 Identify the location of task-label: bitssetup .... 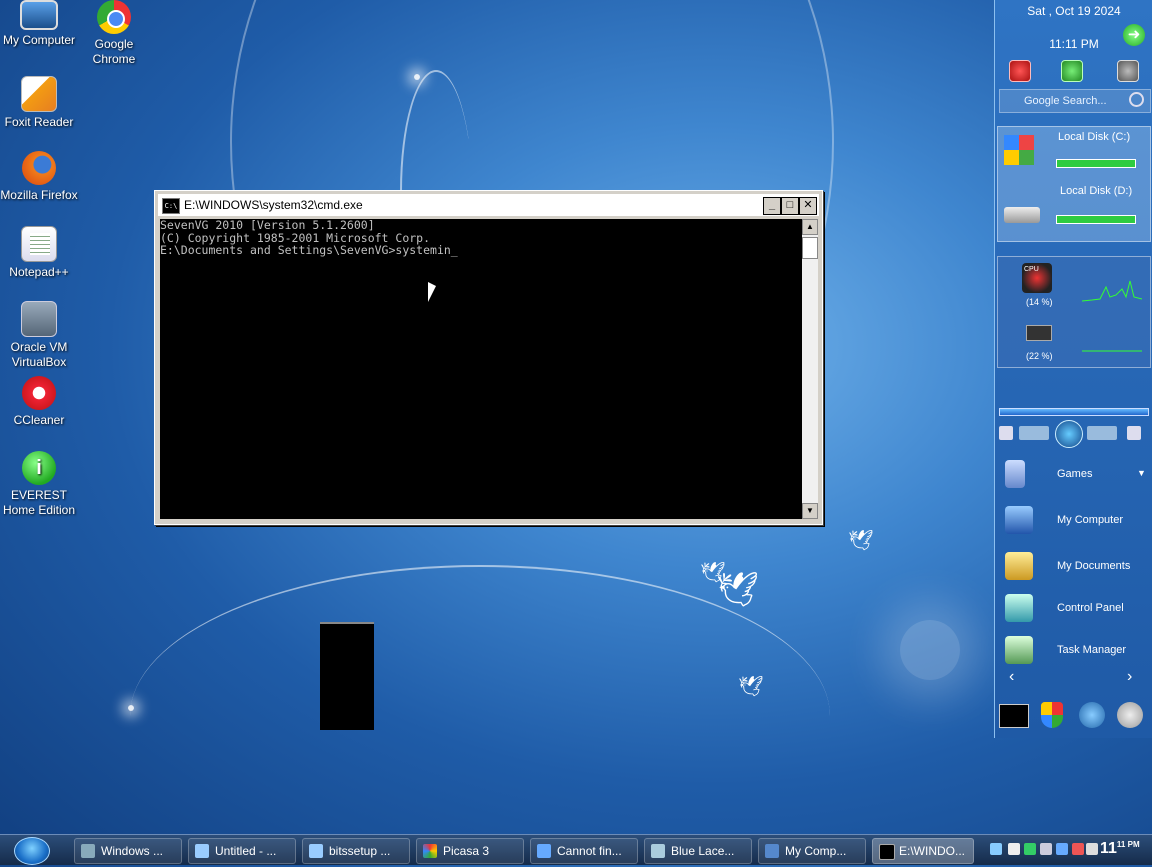
(360, 851).